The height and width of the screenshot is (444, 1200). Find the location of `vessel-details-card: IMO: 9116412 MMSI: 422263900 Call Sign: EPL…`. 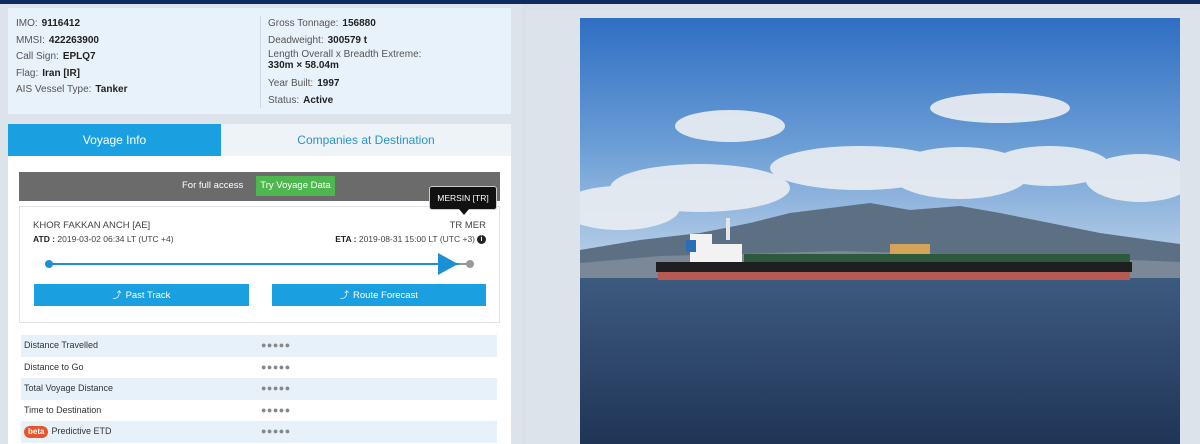

vessel-details-card: IMO: 9116412 MMSI: 422263900 Call Sign: EPL… is located at coordinates (259, 61).